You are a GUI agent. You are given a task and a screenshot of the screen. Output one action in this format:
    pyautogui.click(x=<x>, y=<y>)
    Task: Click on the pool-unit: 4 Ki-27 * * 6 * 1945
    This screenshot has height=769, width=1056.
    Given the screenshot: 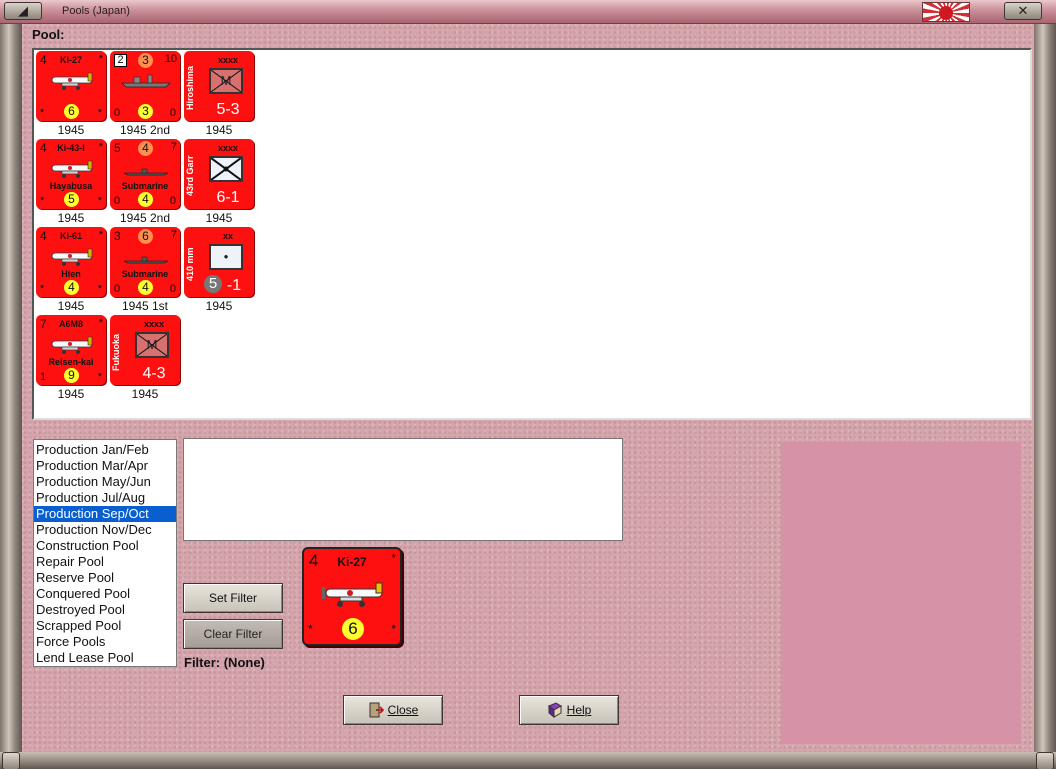 What is the action you would take?
    pyautogui.click(x=71, y=94)
    